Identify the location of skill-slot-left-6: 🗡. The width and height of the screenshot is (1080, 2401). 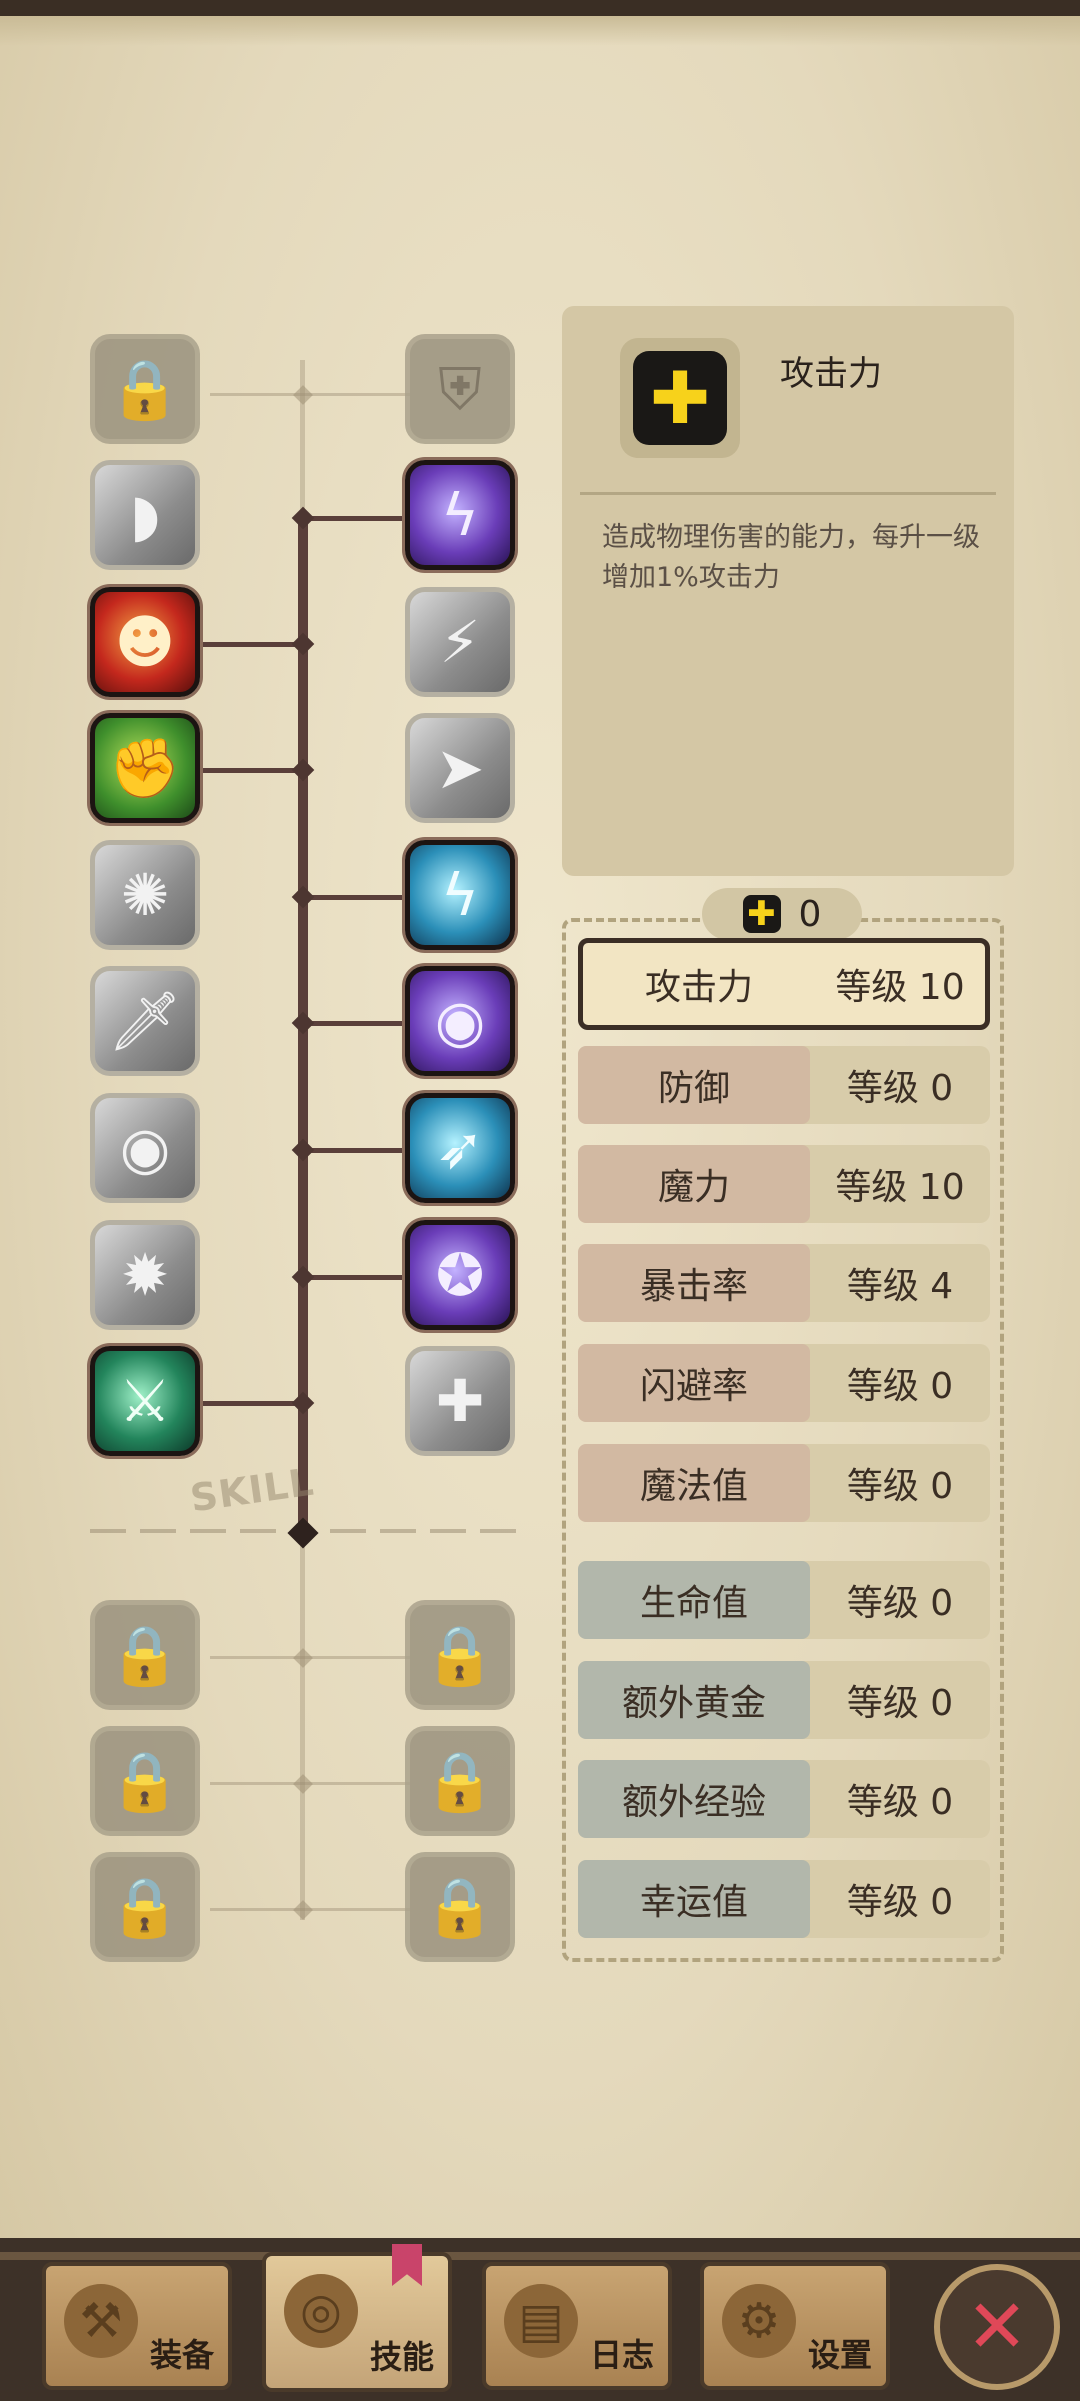
(145, 1021).